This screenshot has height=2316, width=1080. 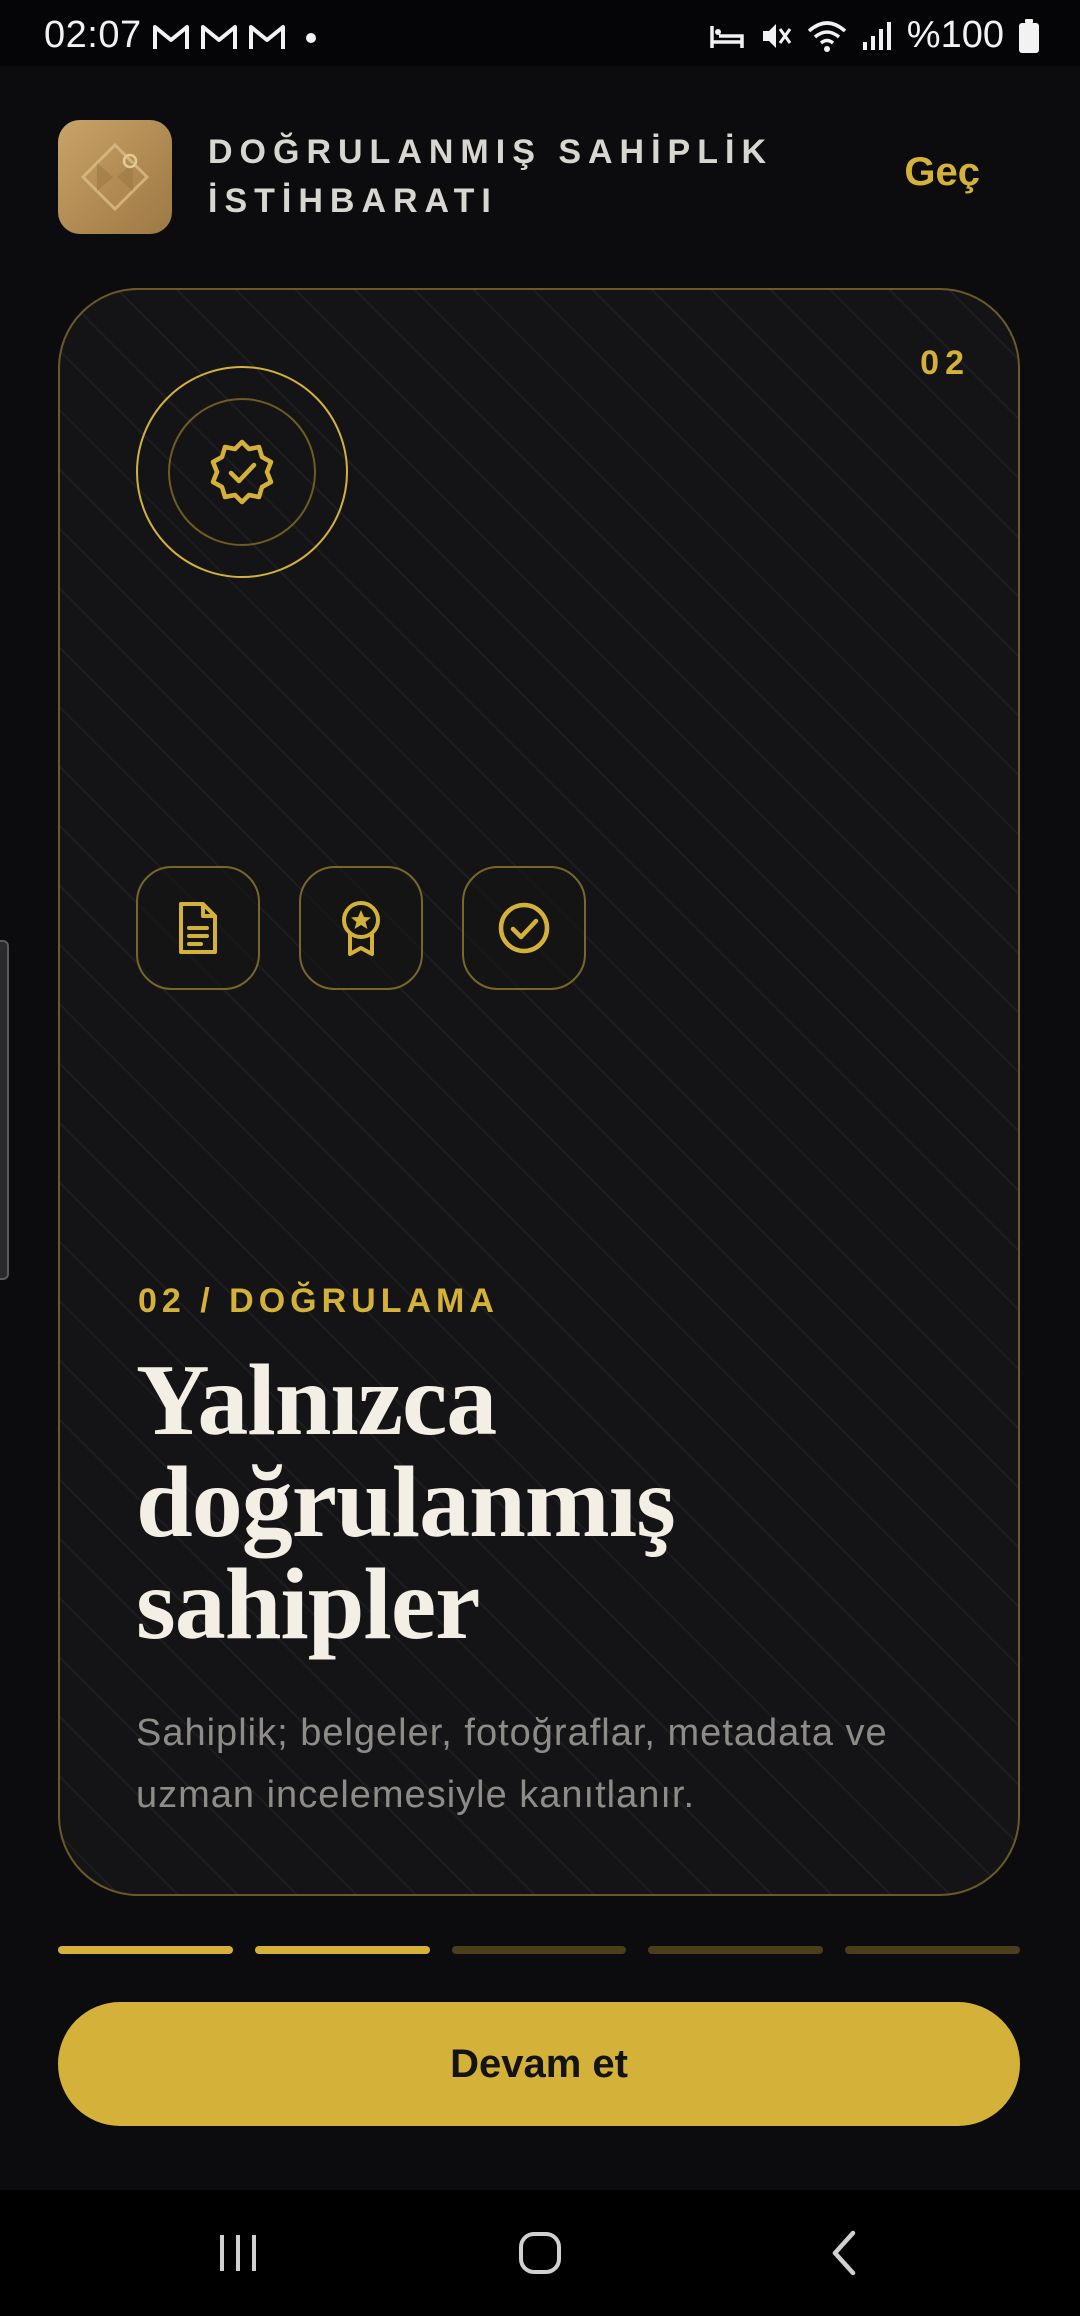 I want to click on diamond-logo-icon, so click(x=115, y=177).